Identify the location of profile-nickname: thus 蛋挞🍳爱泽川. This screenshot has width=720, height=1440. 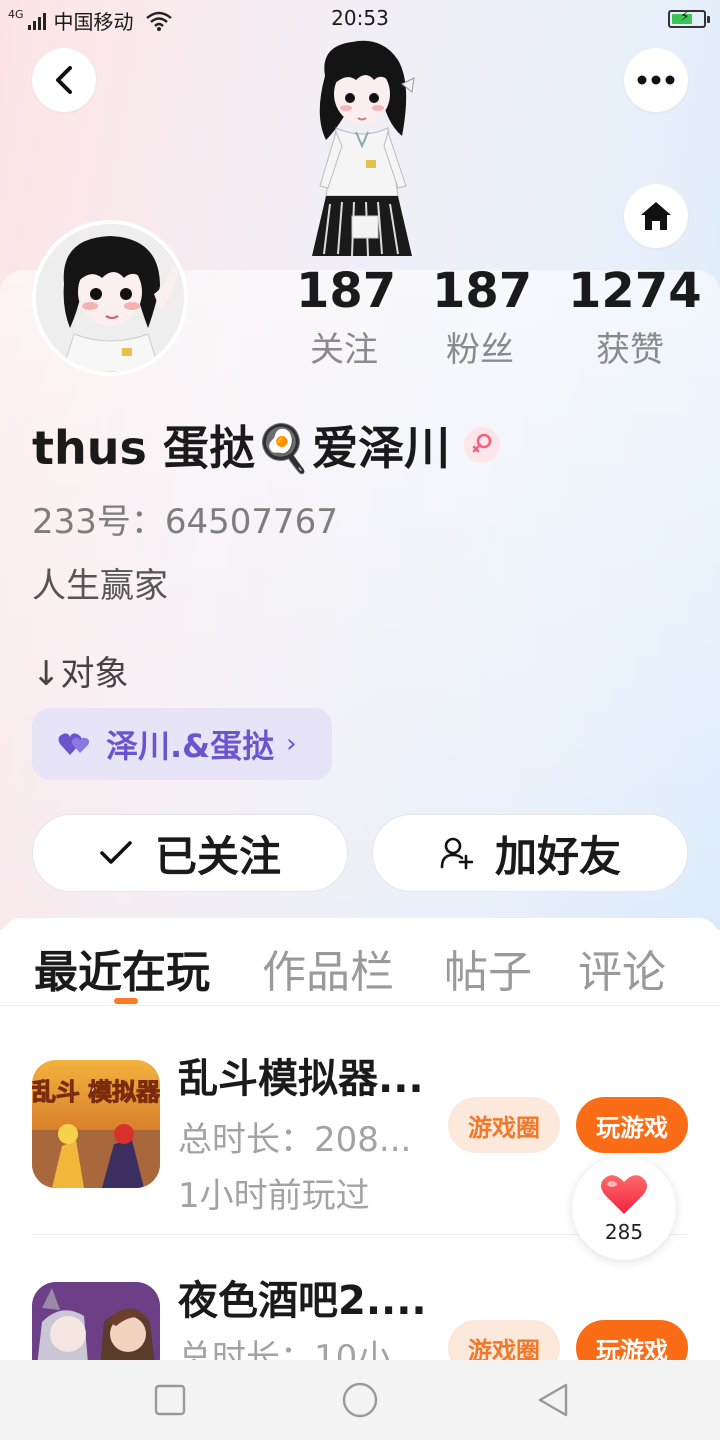
(266, 445).